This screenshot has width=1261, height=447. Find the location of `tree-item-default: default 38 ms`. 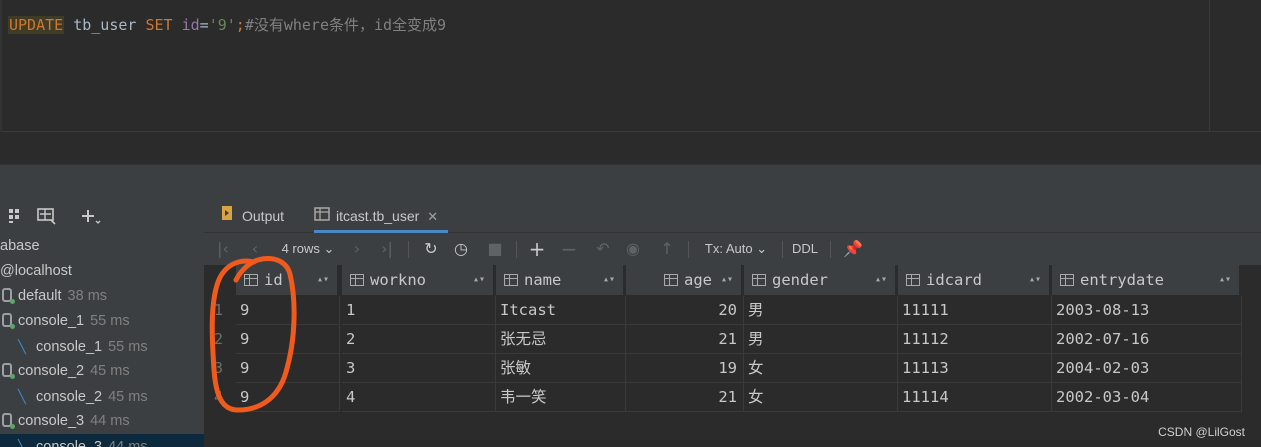

tree-item-default: default 38 ms is located at coordinates (54, 296).